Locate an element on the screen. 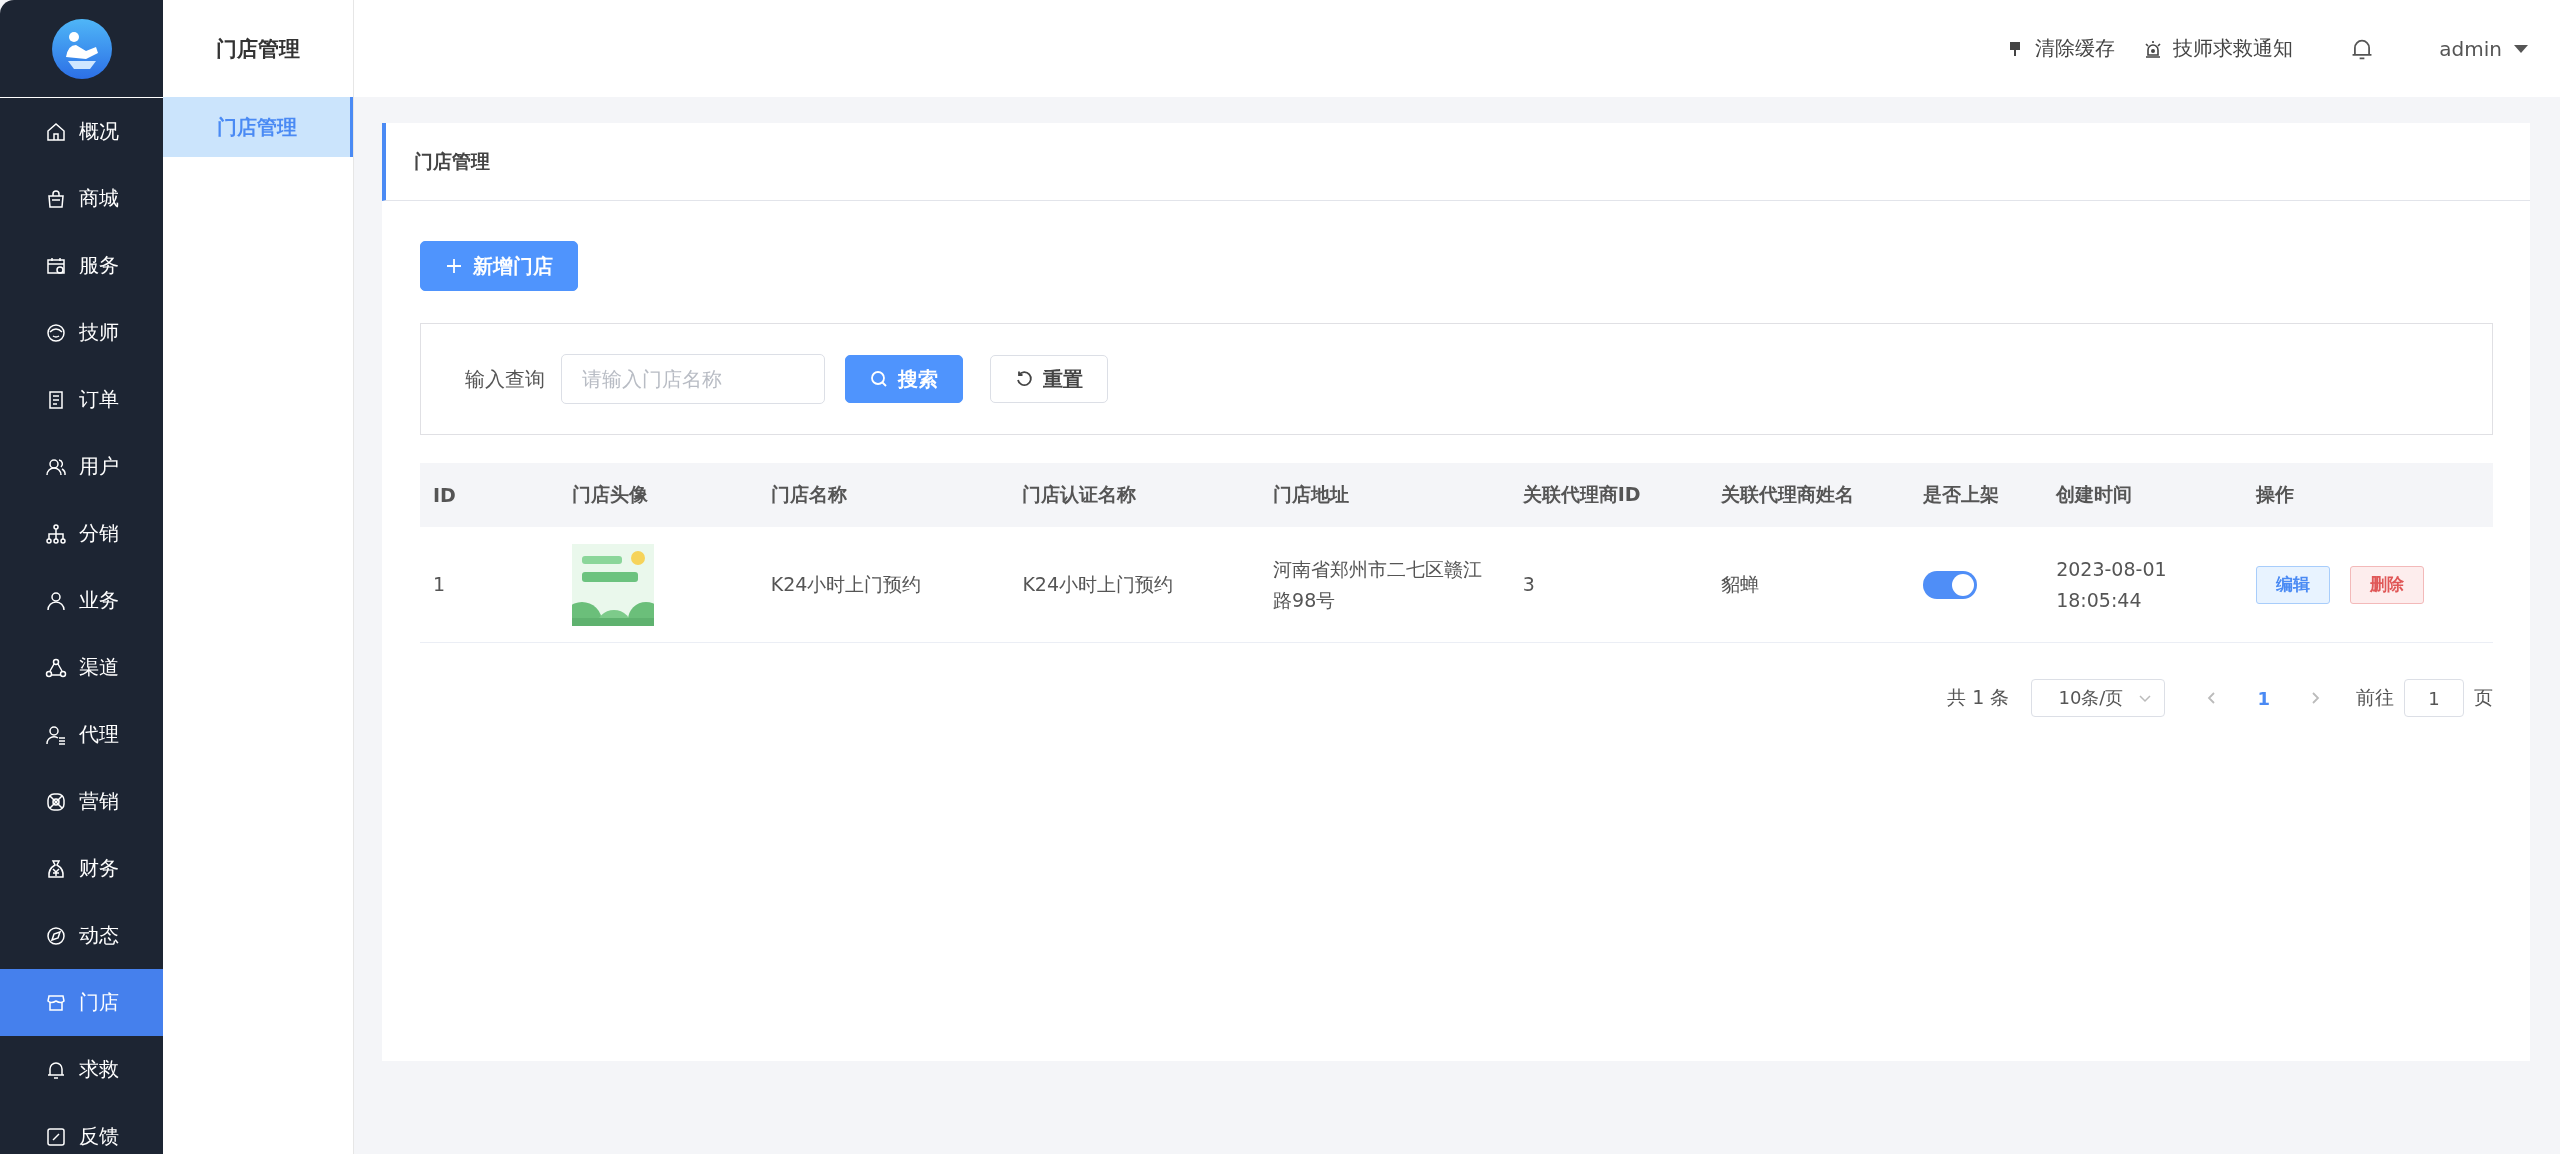 The image size is (2560, 1154). toggle-switch is located at coordinates (1950, 584).